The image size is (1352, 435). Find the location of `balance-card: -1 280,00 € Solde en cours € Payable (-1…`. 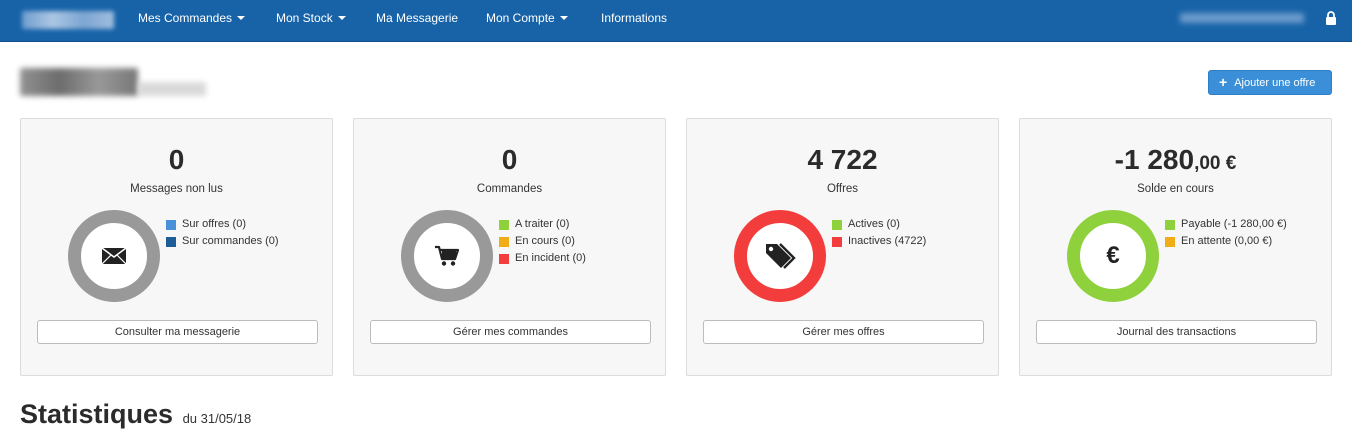

balance-card: -1 280,00 € Solde en cours € Payable (-1… is located at coordinates (1175, 247).